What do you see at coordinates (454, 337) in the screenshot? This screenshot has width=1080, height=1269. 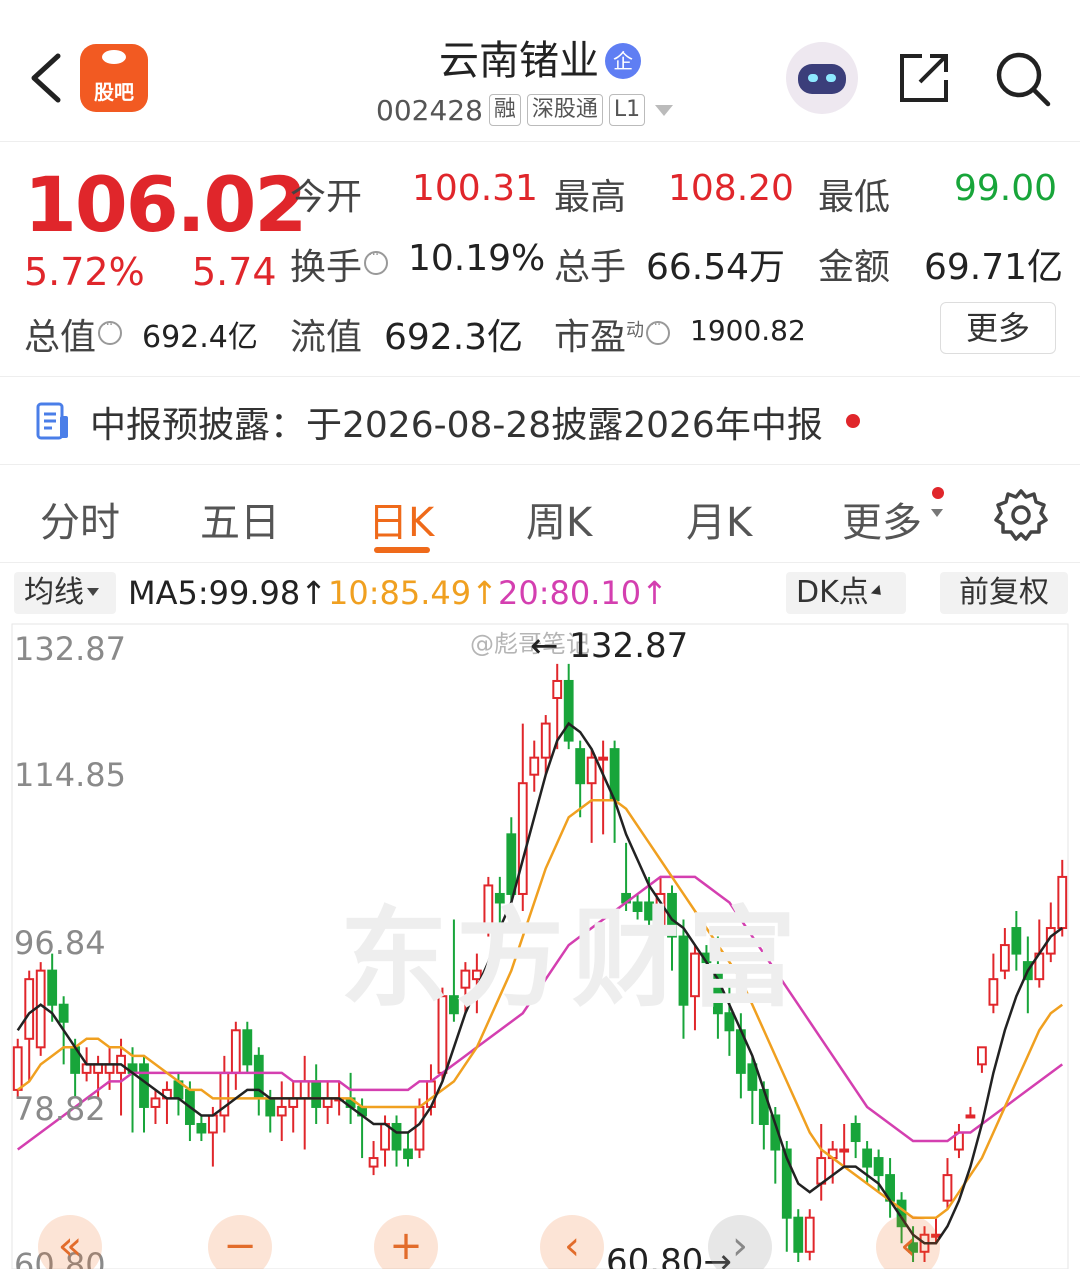 I see `float-value: 692.3亿` at bounding box center [454, 337].